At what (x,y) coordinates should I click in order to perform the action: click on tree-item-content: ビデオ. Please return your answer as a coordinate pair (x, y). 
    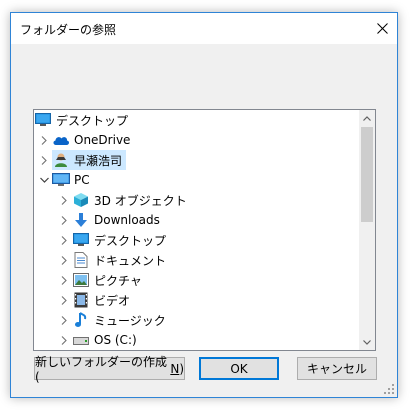
    Looking at the image, I should click on (103, 300).